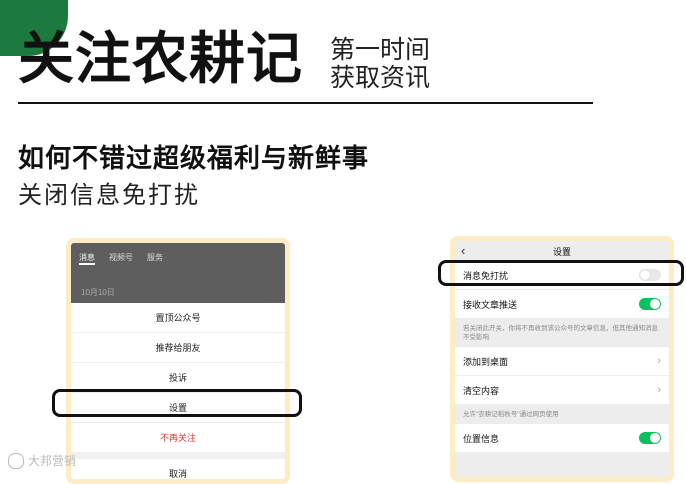  I want to click on tab-messages: 消息, so click(87, 258).